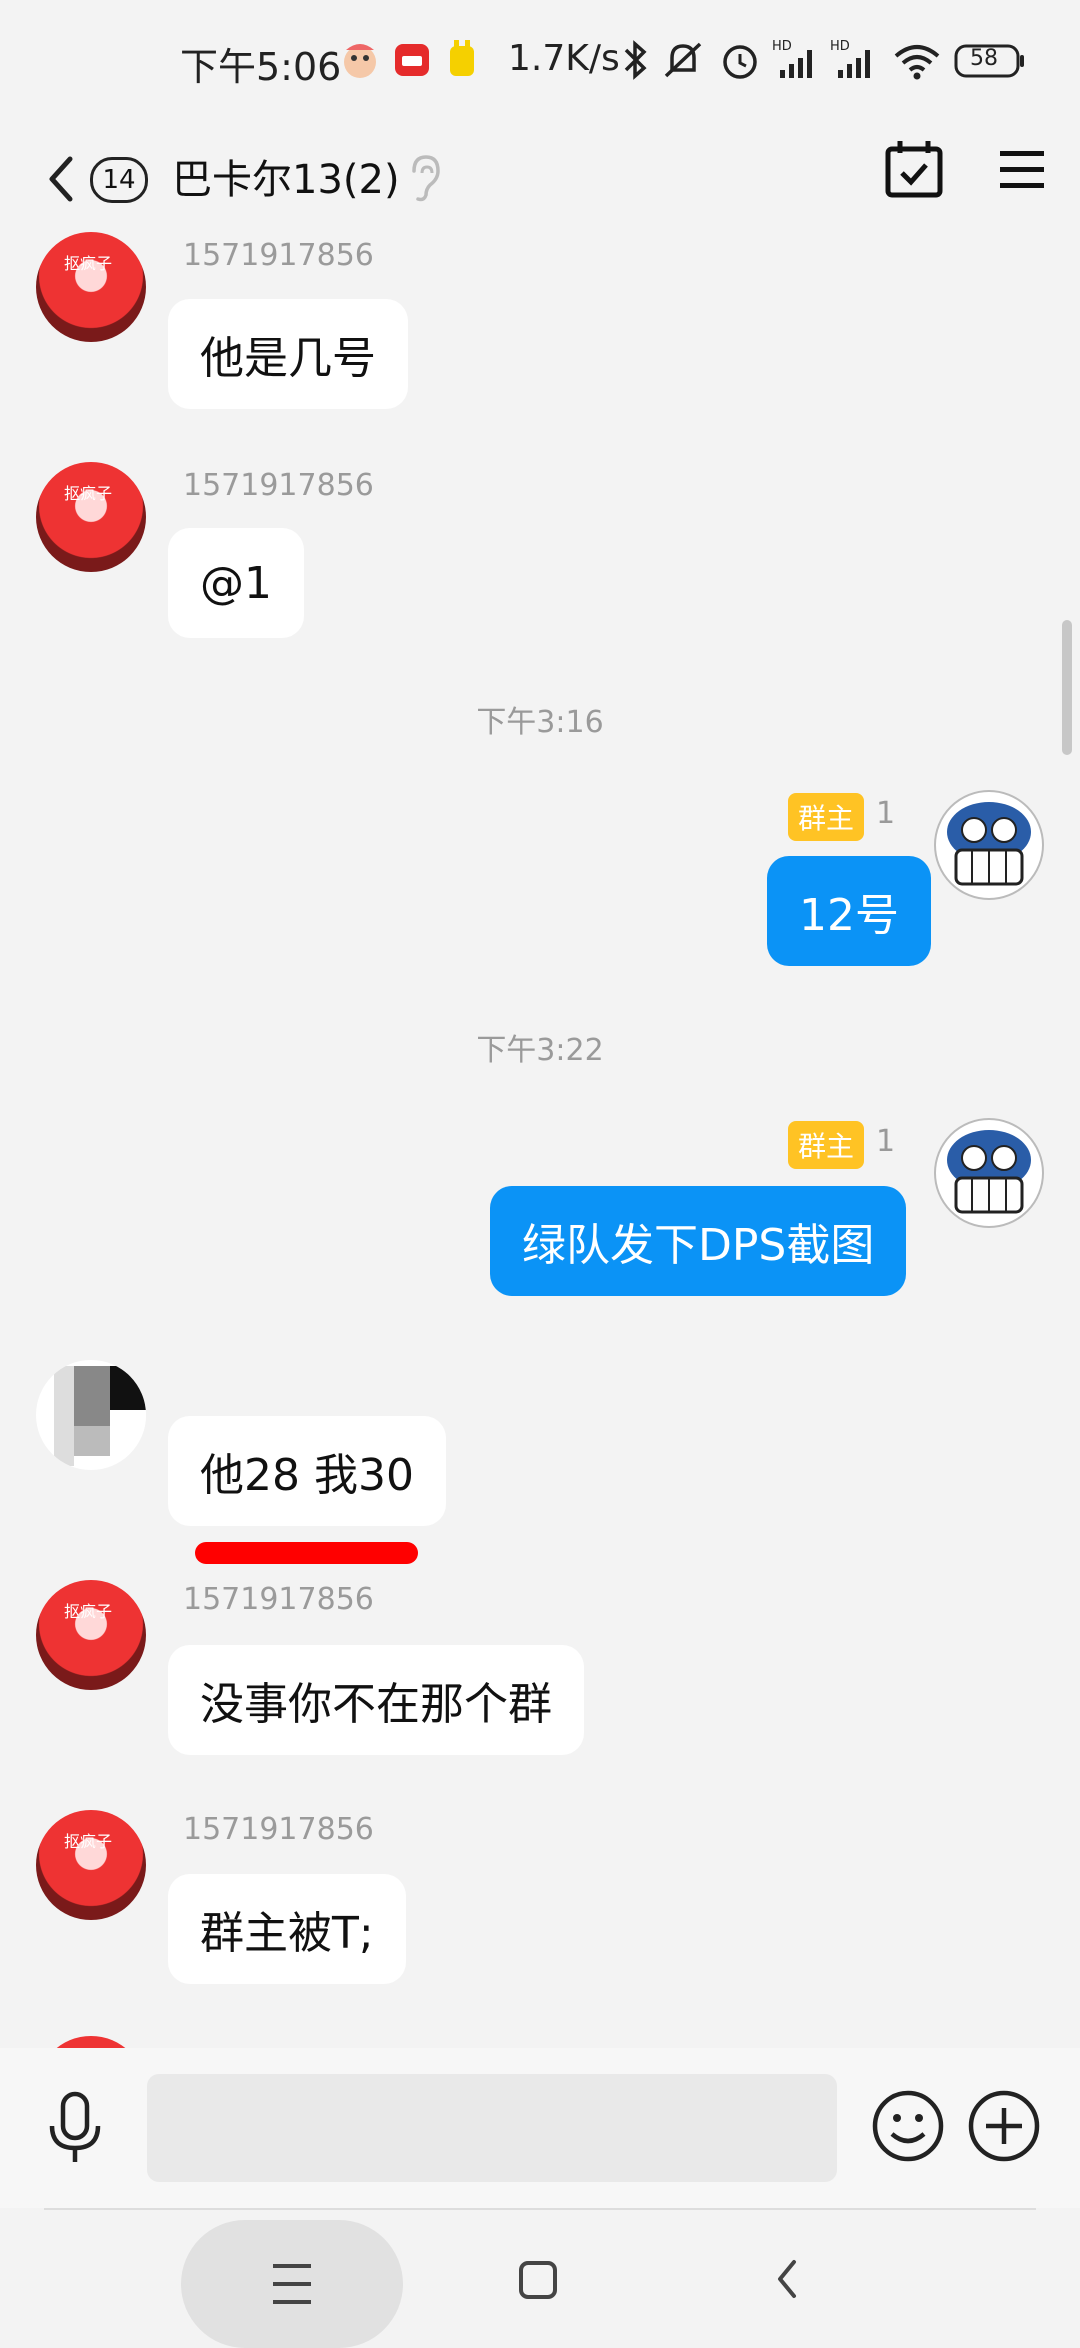 Image resolution: width=1080 pixels, height=2348 pixels. What do you see at coordinates (236, 583) in the screenshot?
I see `message-bubble: @1` at bounding box center [236, 583].